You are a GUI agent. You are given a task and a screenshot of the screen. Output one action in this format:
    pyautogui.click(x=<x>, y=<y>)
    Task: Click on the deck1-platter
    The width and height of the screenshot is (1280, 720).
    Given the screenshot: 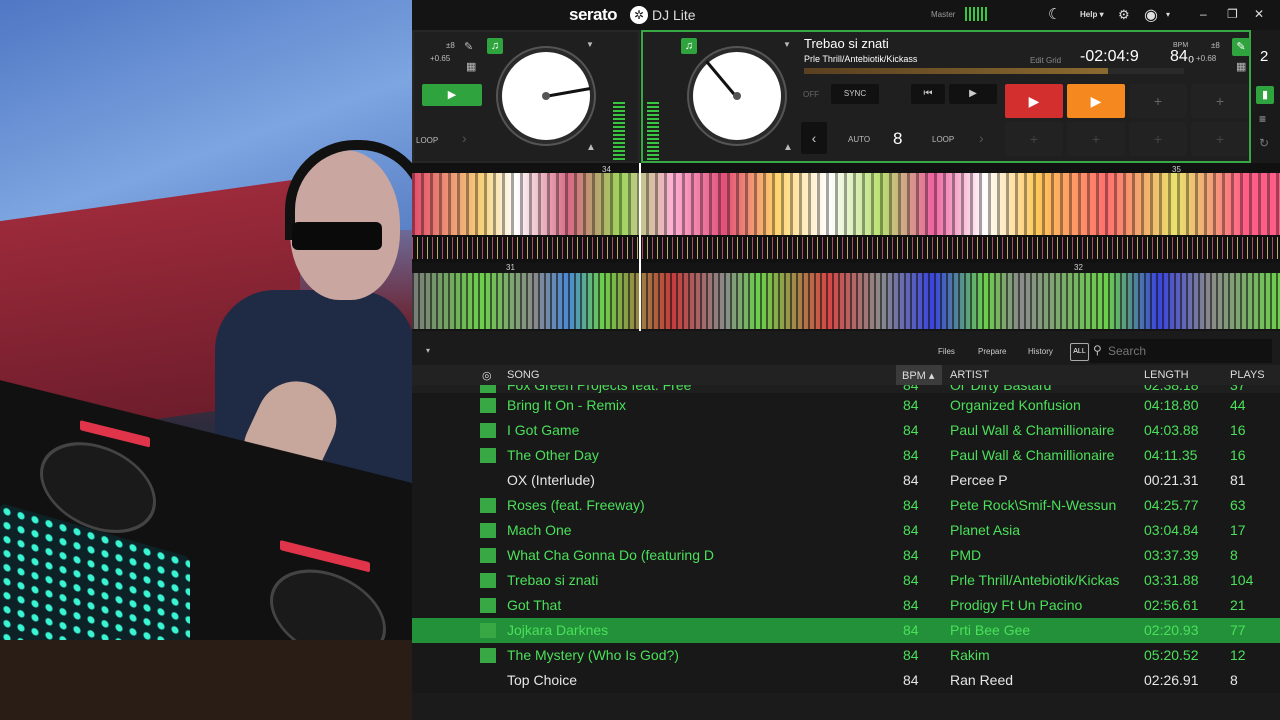 What is the action you would take?
    pyautogui.click(x=546, y=96)
    